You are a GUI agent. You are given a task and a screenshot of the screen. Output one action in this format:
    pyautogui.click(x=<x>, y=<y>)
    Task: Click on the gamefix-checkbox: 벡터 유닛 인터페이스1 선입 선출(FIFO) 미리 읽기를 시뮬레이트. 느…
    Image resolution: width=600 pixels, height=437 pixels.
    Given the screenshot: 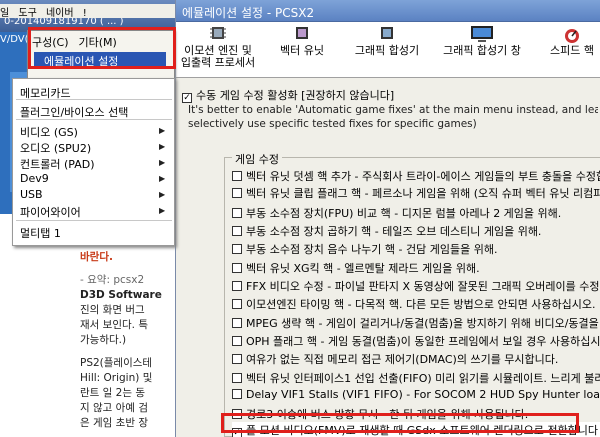 What is the action you would take?
    pyautogui.click(x=416, y=378)
    